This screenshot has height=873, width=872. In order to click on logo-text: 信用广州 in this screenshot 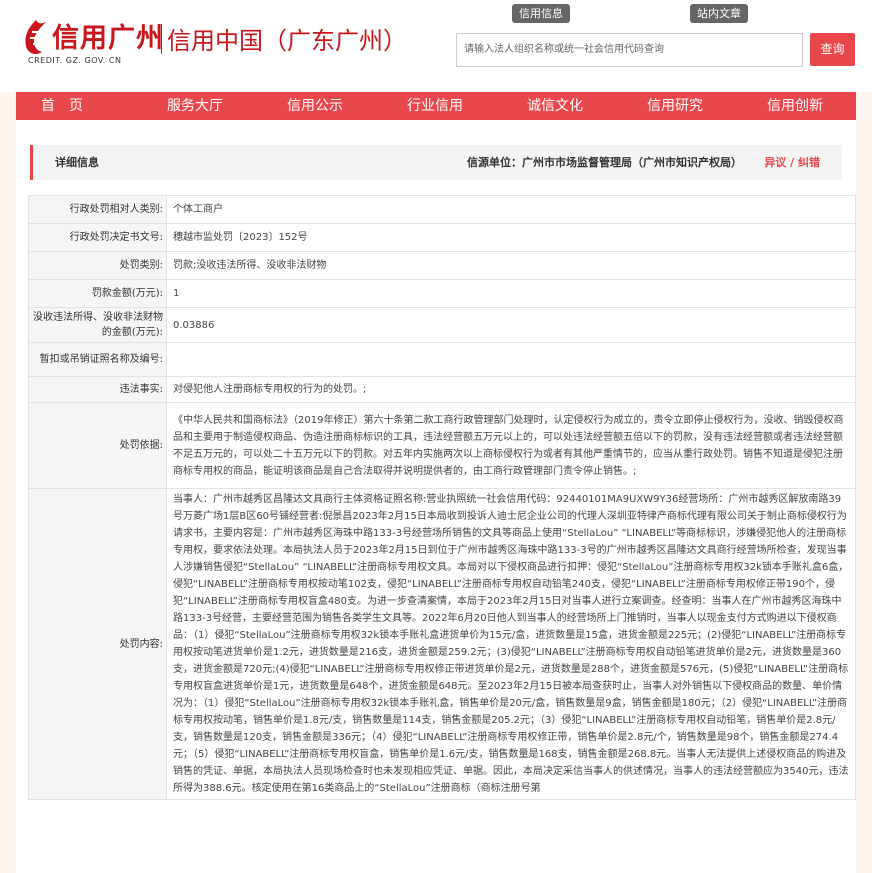, I will do `click(108, 39)`.